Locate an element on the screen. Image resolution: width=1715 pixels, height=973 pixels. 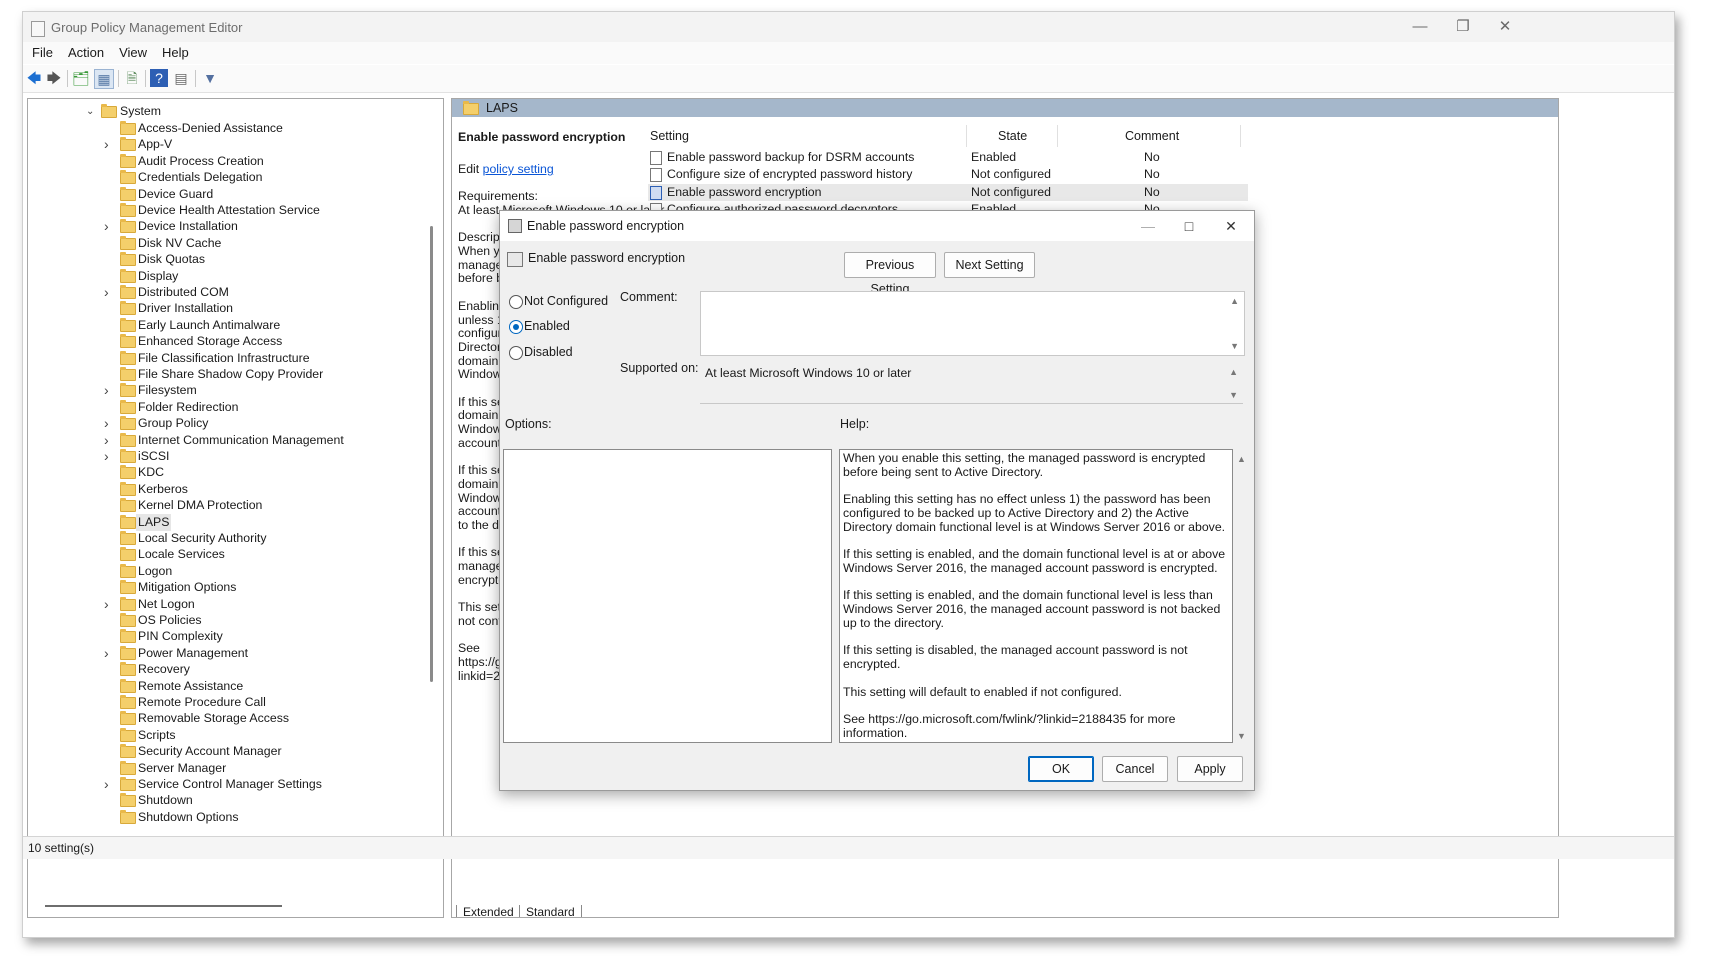
column-state: State is located at coordinates (1012, 136).